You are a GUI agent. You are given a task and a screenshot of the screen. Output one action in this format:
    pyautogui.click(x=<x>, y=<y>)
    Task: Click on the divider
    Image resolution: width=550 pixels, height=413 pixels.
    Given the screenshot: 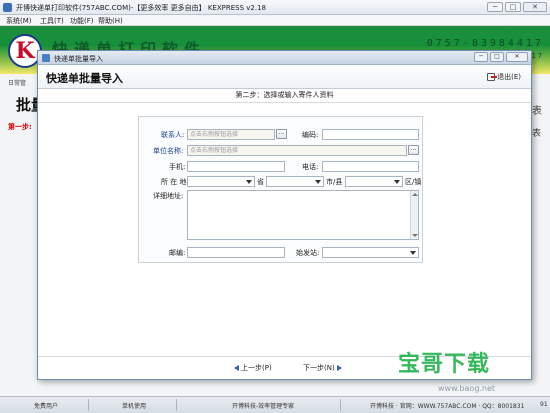 What is the action you would take?
    pyautogui.click(x=284, y=102)
    